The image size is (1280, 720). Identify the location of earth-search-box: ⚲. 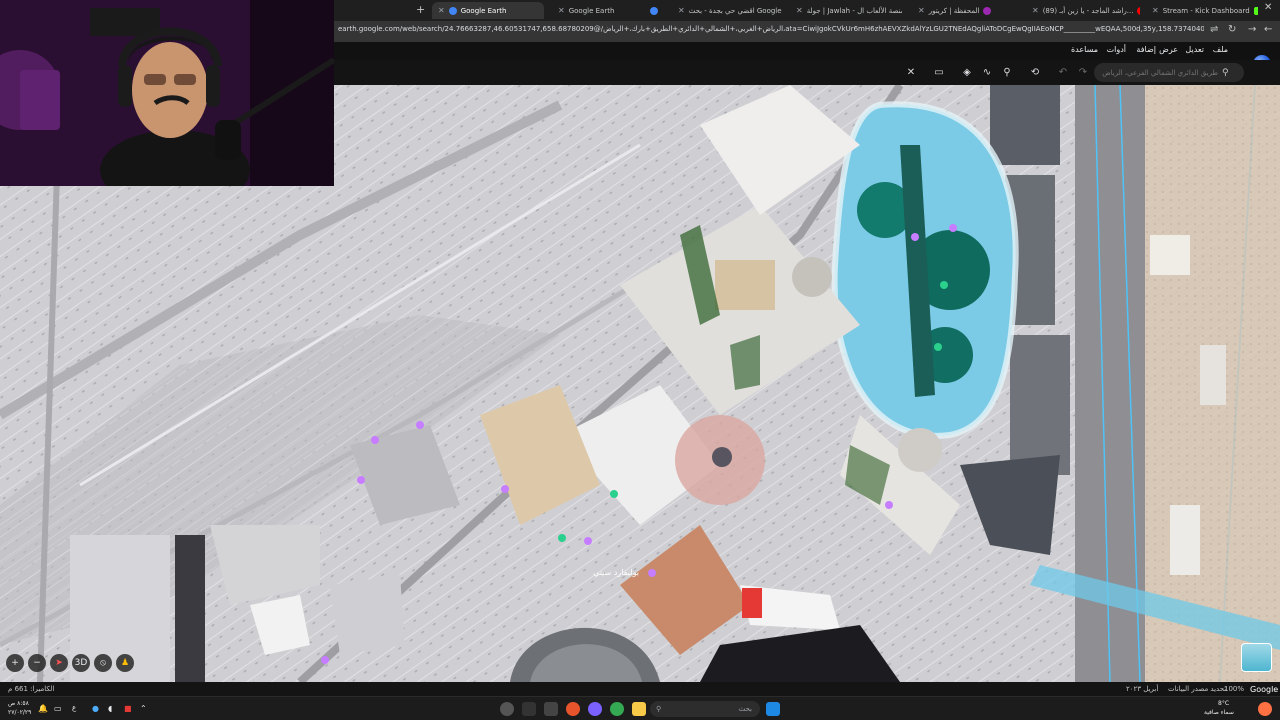
(1169, 72).